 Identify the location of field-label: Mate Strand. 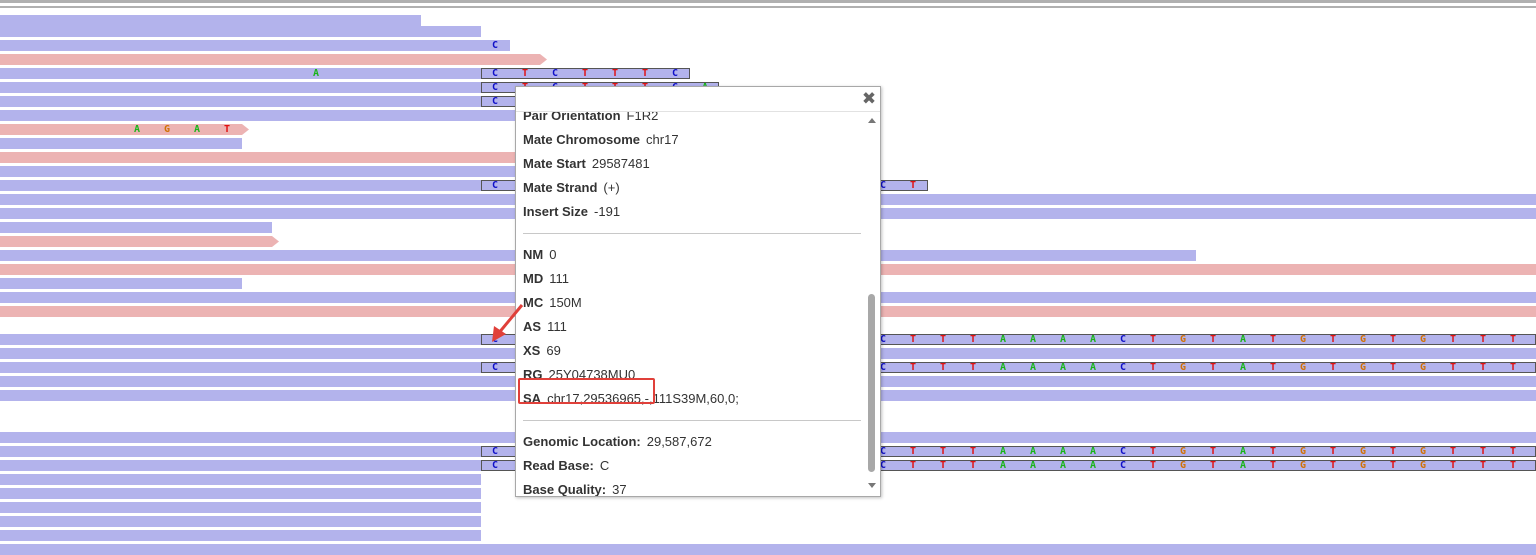
(560, 187).